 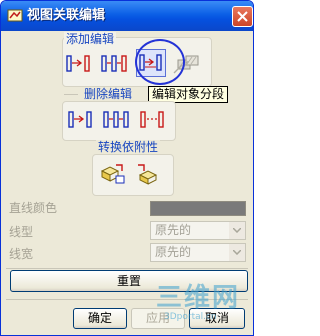 I want to click on edit-segment-icon, so click(x=114, y=63).